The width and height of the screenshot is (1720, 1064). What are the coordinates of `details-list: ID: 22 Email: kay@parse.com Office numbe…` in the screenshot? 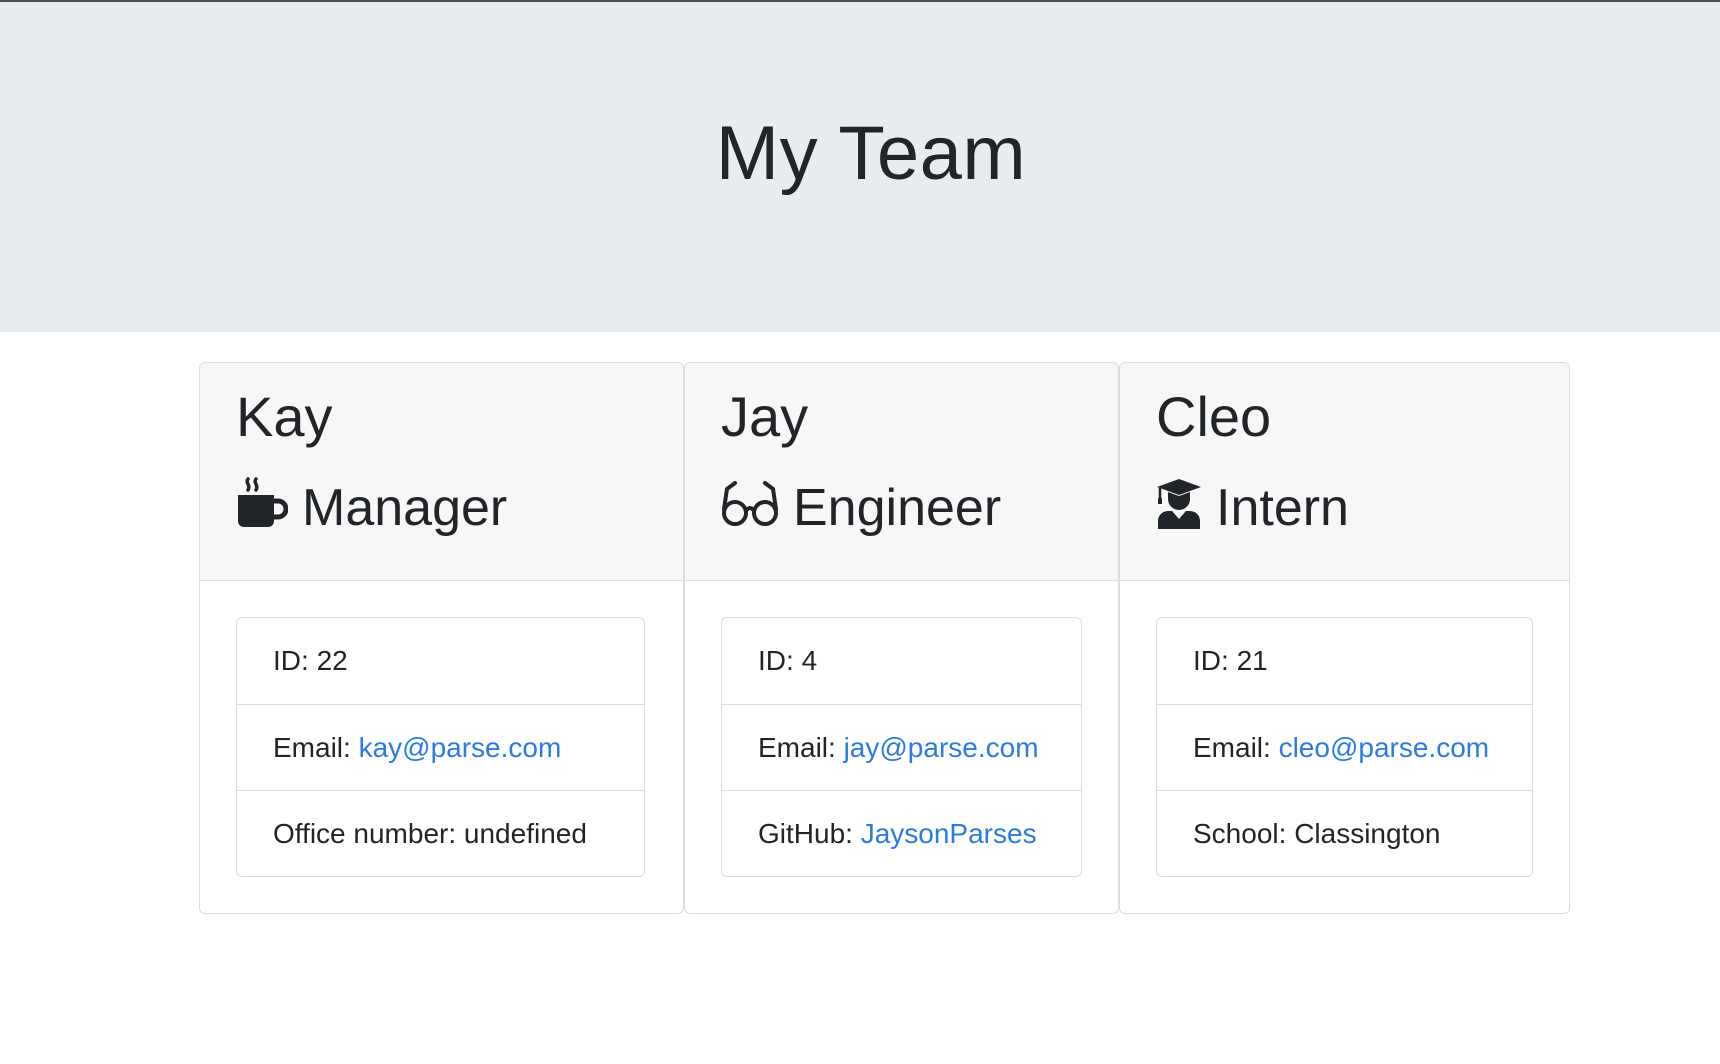 It's located at (440, 747).